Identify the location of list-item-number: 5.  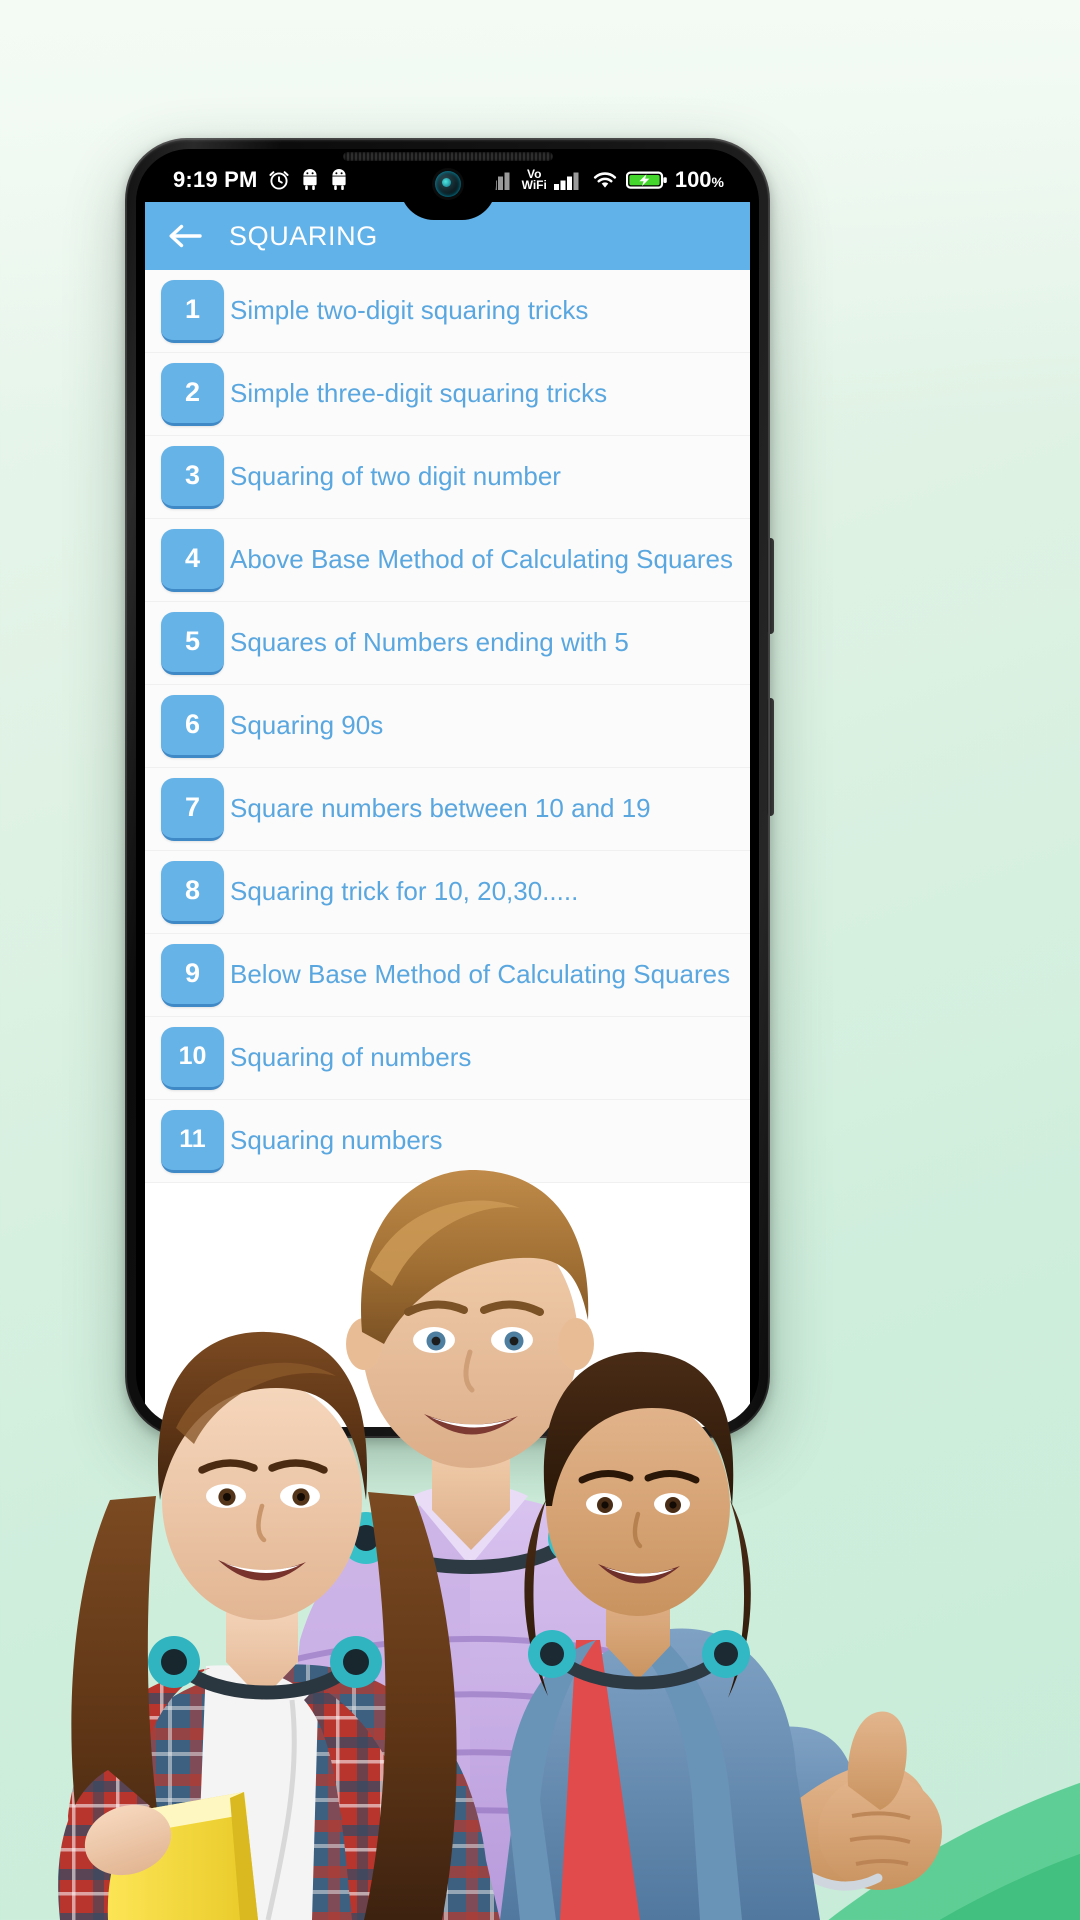
(192, 643).